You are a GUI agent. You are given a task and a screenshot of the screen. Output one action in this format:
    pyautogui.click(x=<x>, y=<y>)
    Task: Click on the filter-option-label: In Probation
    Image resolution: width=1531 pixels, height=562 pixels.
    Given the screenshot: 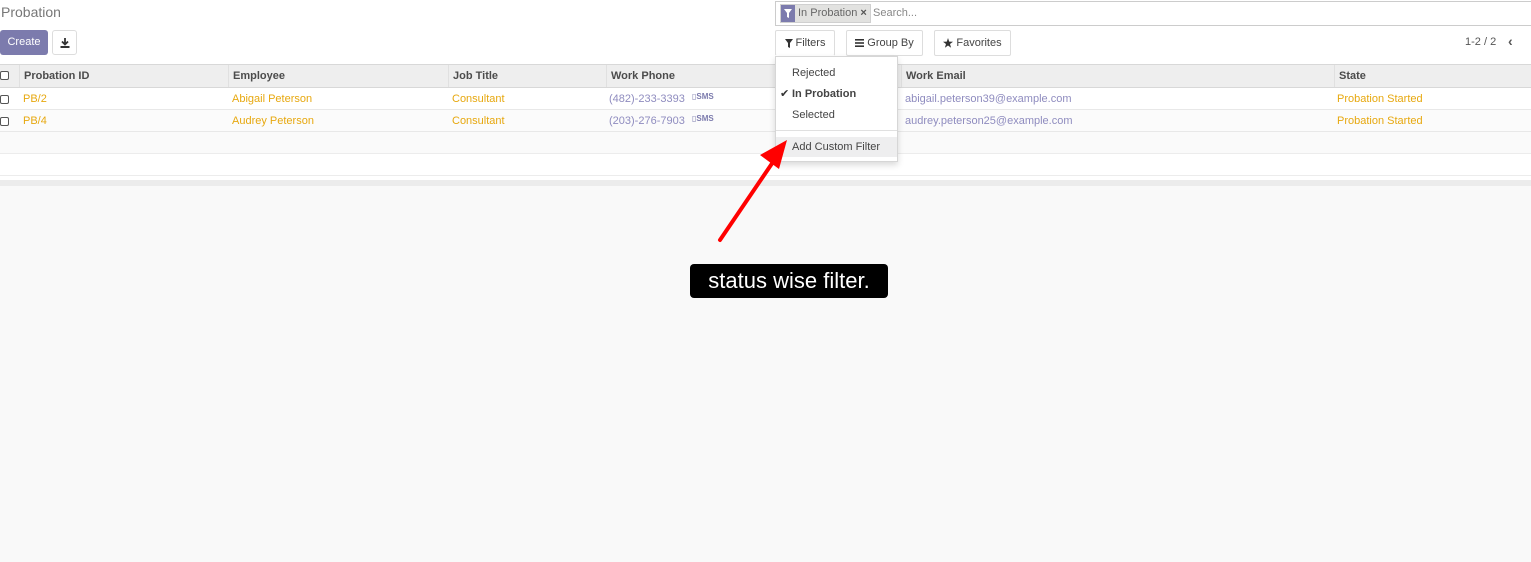 What is the action you would take?
    pyautogui.click(x=824, y=94)
    